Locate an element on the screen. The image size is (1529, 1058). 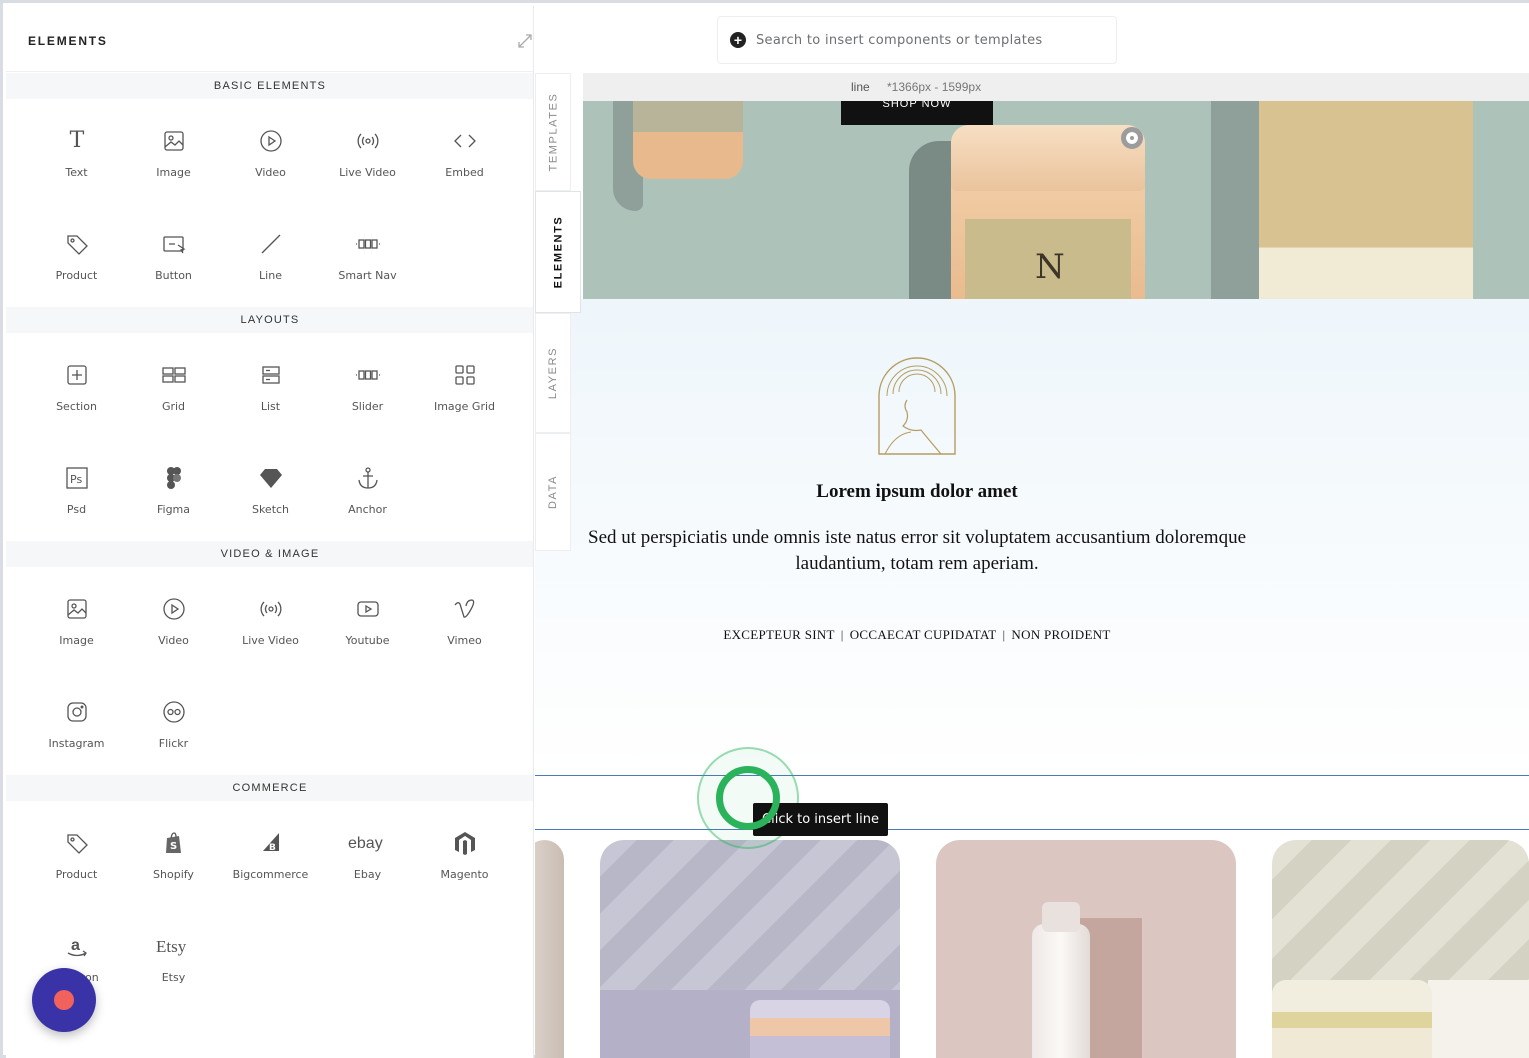
element-text: T Text is located at coordinates (76, 150).